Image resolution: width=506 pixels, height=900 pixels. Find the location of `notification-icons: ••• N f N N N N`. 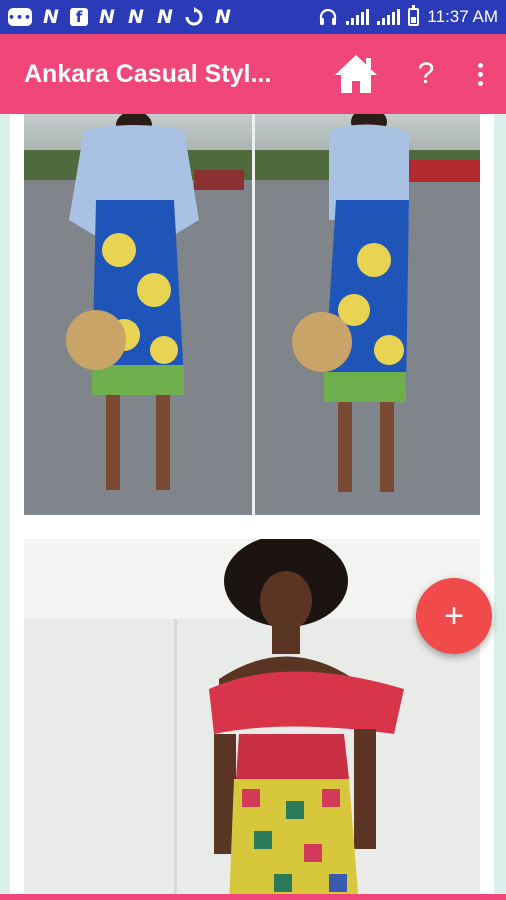

notification-icons: ••• N f N N N N is located at coordinates (120, 17).